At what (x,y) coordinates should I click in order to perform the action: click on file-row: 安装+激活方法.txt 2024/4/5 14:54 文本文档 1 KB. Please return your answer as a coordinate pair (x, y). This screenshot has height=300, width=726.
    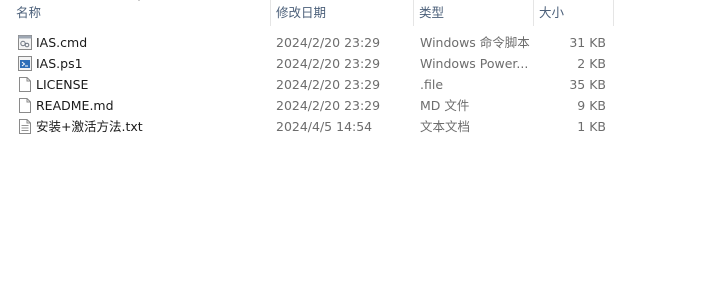
    Looking at the image, I should click on (363, 126).